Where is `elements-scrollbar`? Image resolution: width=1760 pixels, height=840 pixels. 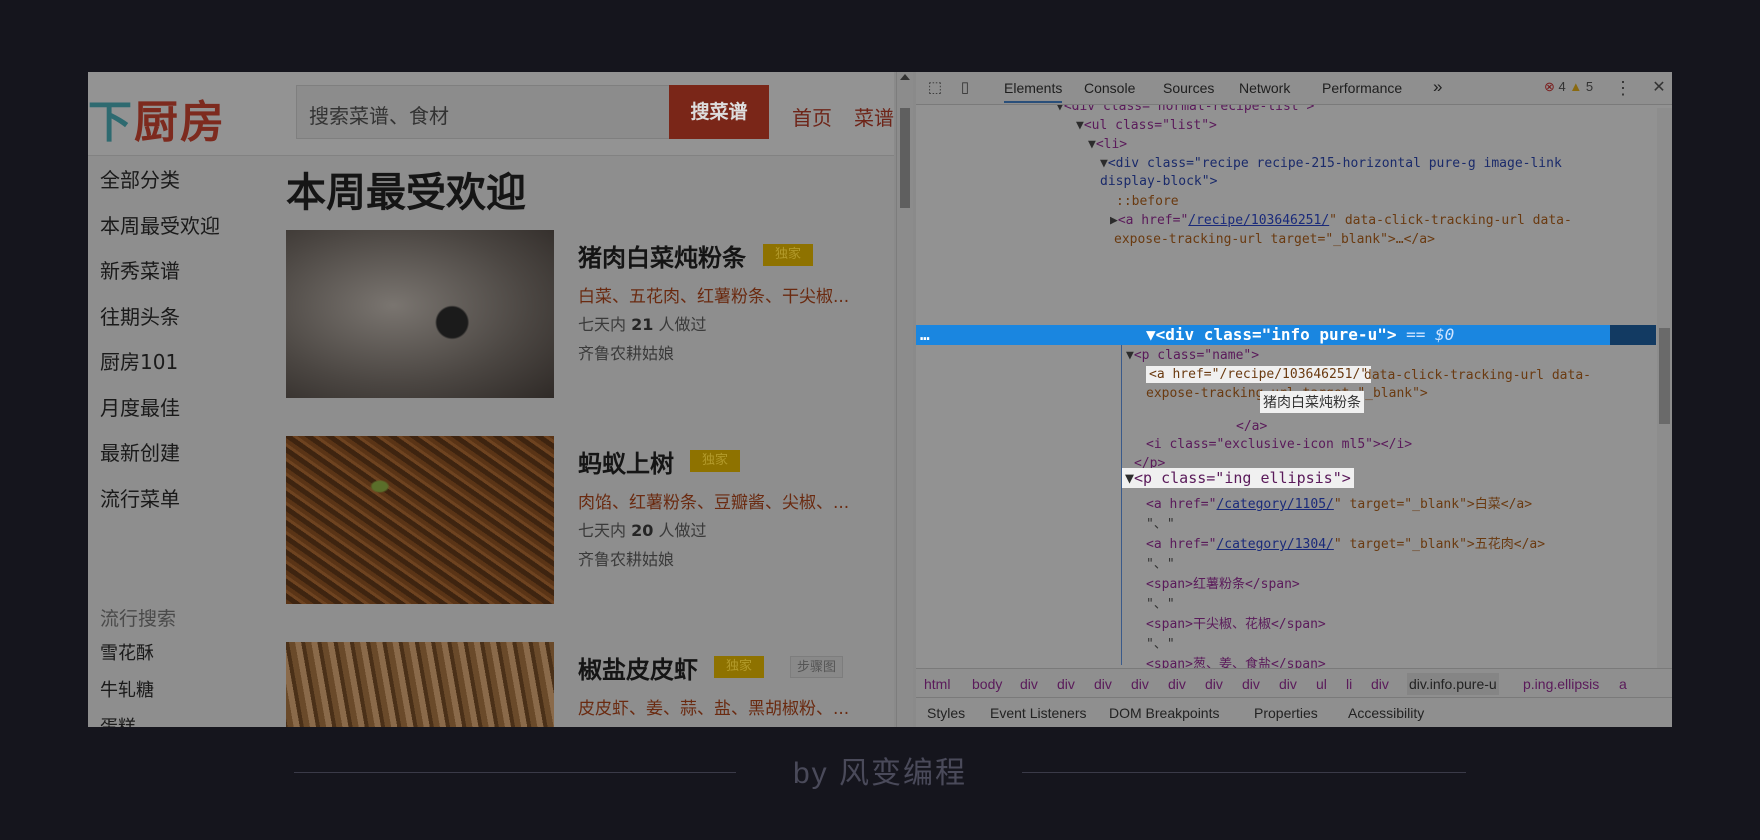
elements-scrollbar is located at coordinates (1664, 388).